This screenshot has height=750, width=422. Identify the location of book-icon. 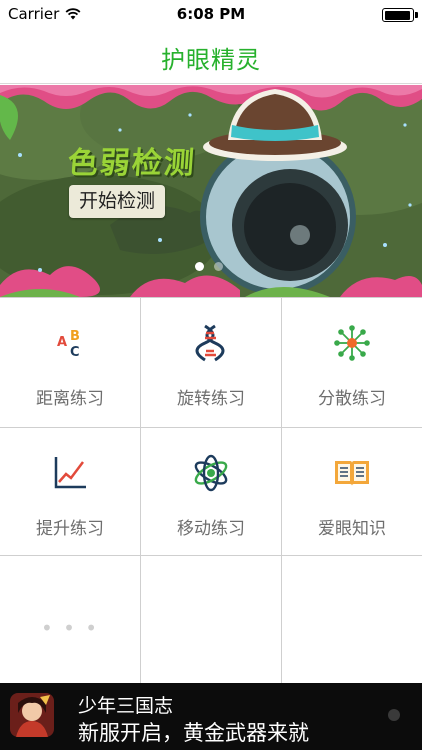
(352, 473).